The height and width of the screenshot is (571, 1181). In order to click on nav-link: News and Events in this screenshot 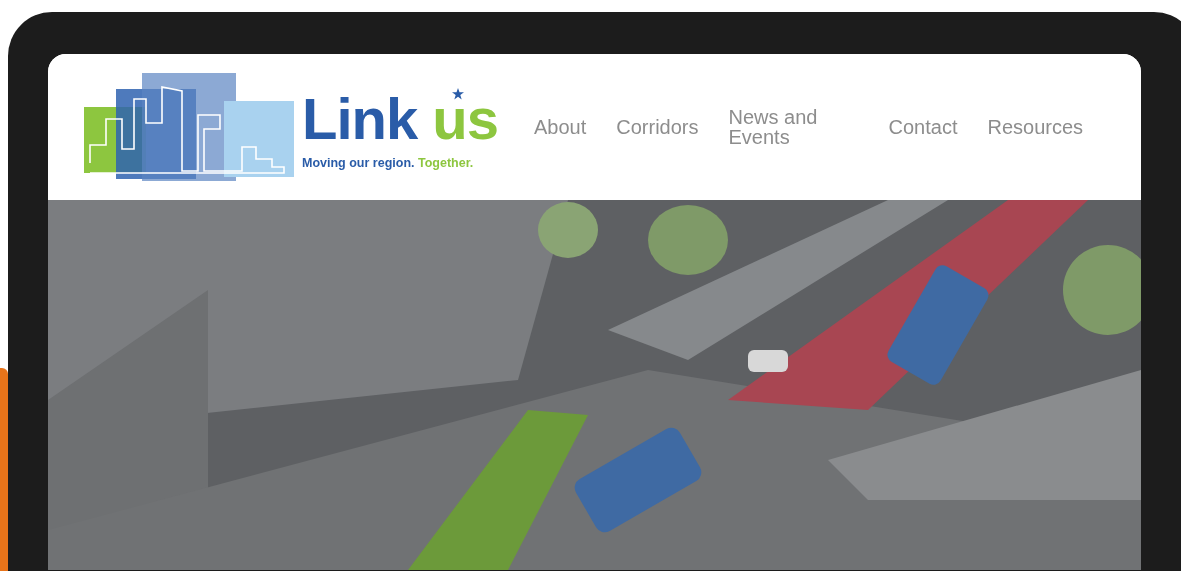, I will do `click(793, 127)`.